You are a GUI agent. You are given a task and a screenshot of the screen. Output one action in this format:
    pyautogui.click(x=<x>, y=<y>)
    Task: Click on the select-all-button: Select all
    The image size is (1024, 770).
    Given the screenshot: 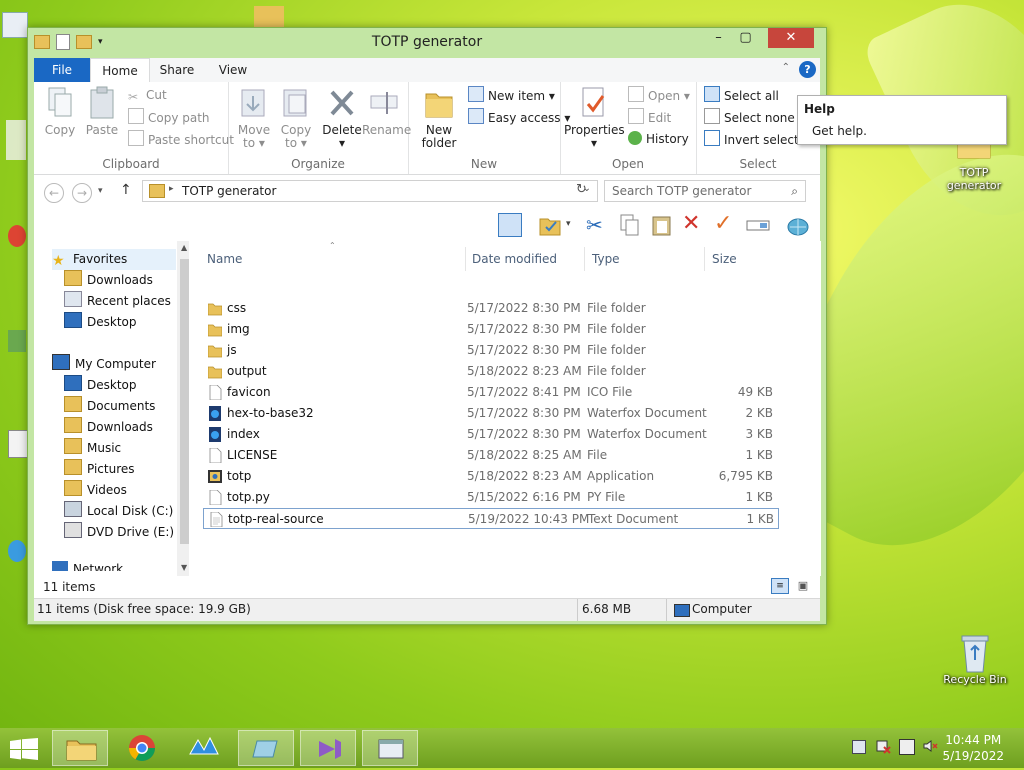 What is the action you would take?
    pyautogui.click(x=741, y=95)
    